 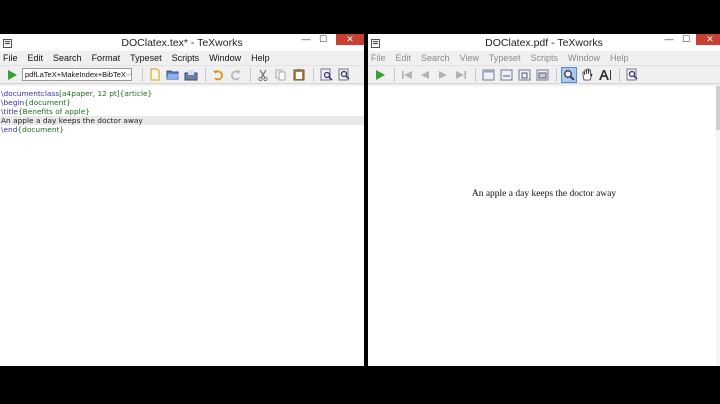 What do you see at coordinates (182, 111) in the screenshot?
I see `source-line: \title{Benefits of apple}` at bounding box center [182, 111].